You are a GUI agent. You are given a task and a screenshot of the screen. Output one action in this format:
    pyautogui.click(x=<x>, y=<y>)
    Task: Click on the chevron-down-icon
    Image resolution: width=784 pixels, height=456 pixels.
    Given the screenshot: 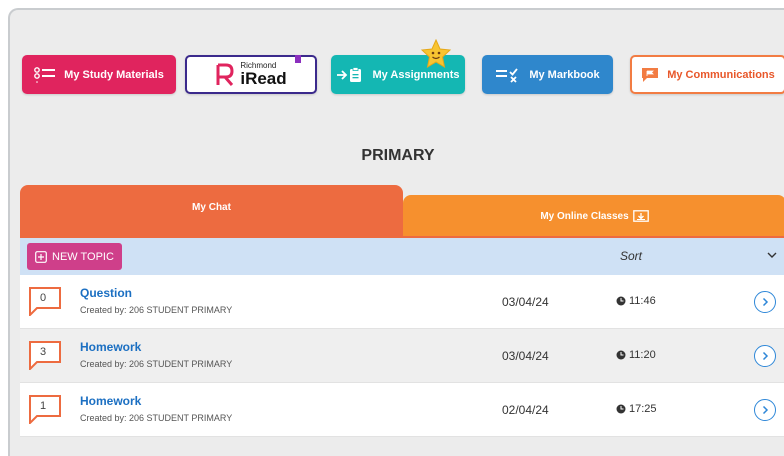 What is the action you would take?
    pyautogui.click(x=772, y=255)
    